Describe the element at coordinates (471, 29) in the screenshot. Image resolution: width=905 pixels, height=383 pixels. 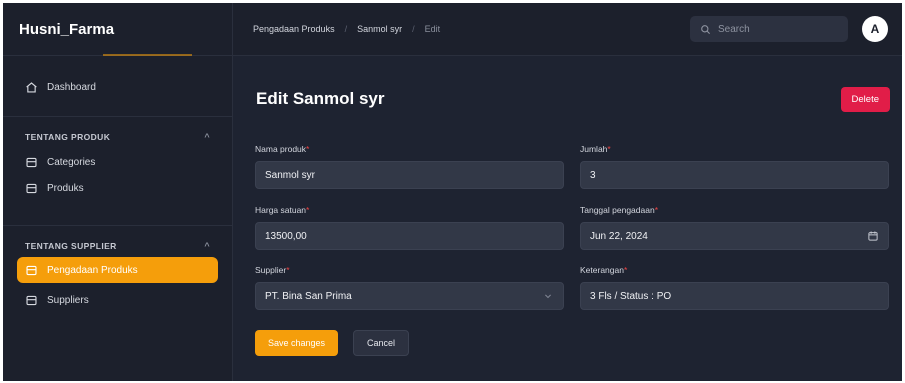
I see `breadcrumb: Pengadaan Produks / Sanmol syr / Edit` at that location.